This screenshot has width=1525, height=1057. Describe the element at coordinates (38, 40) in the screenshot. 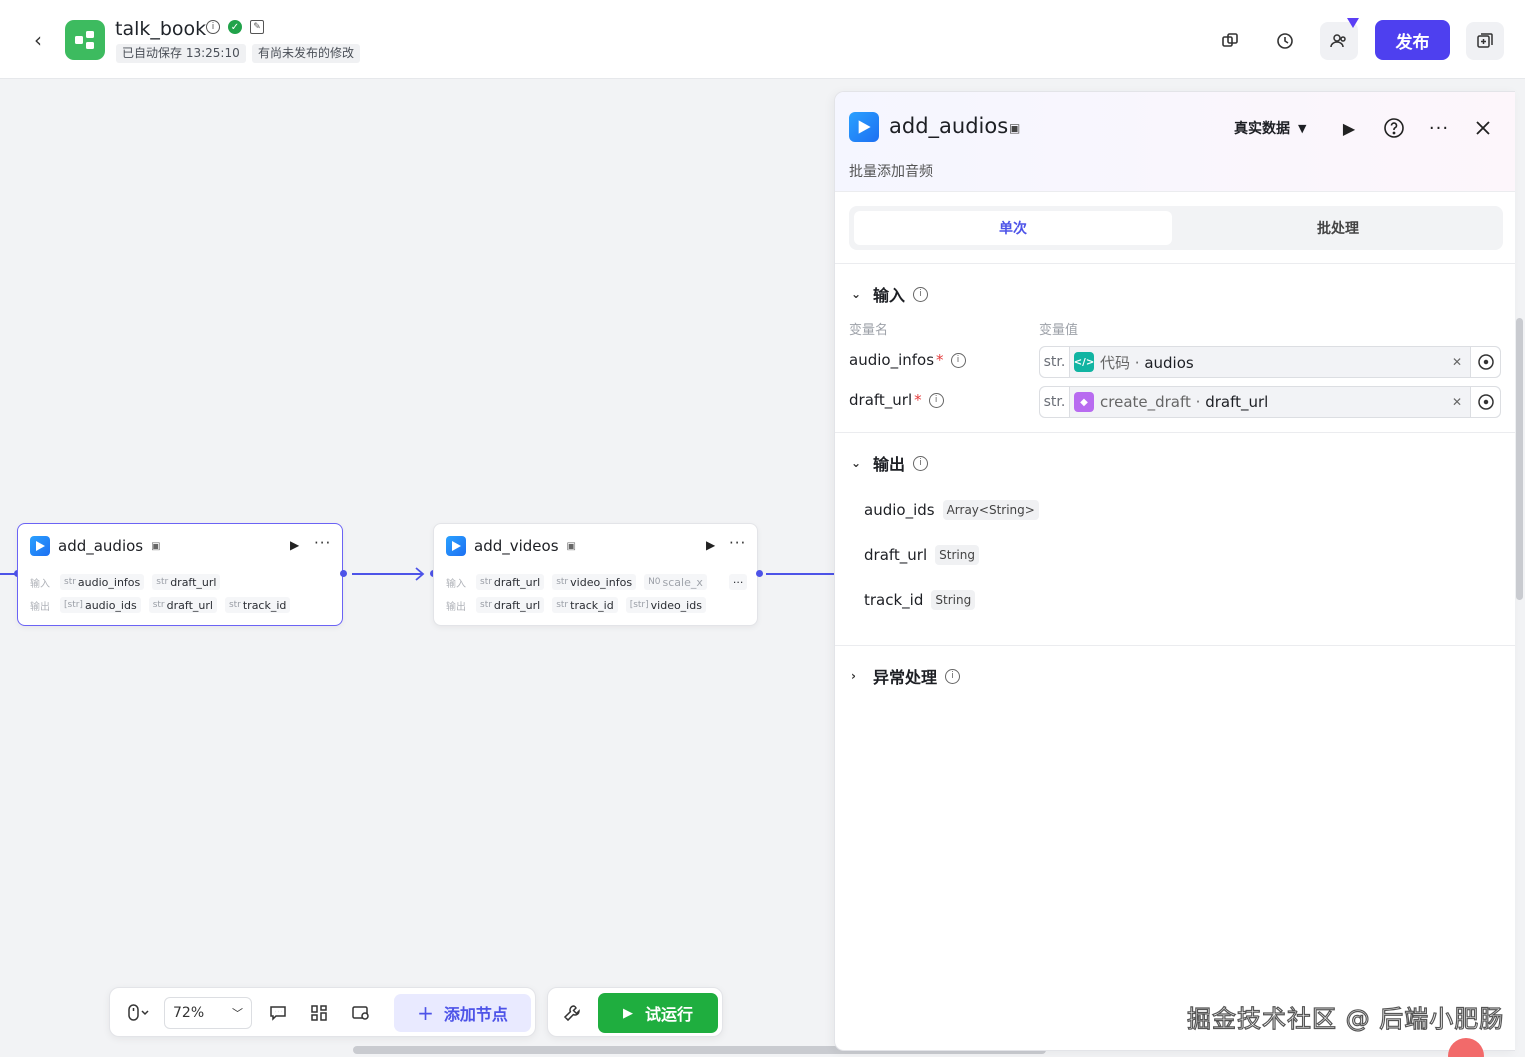

I see `back-icon: ‹` at that location.